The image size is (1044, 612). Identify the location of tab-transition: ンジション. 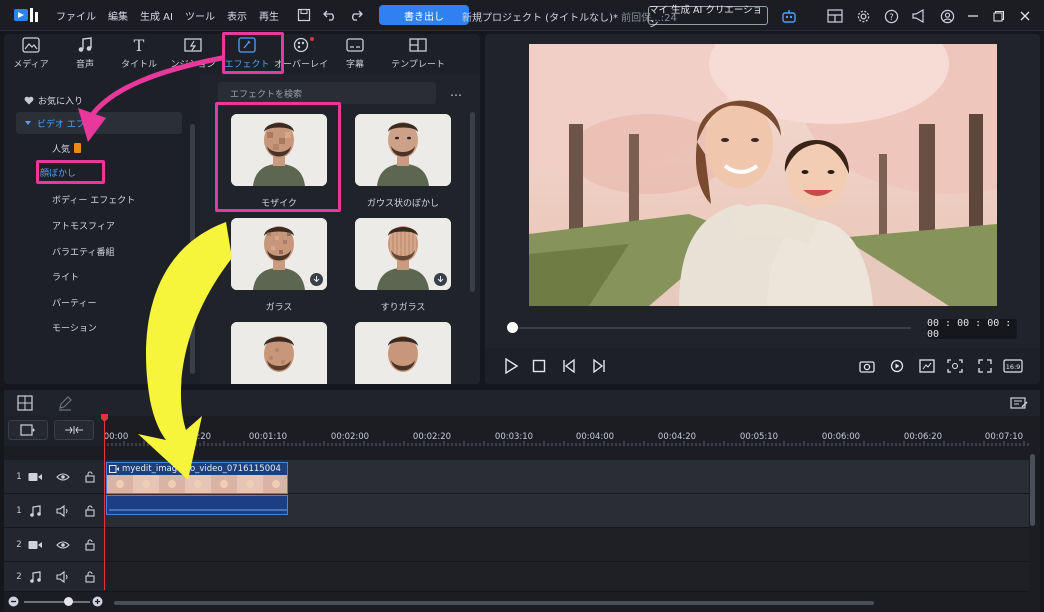
(193, 54).